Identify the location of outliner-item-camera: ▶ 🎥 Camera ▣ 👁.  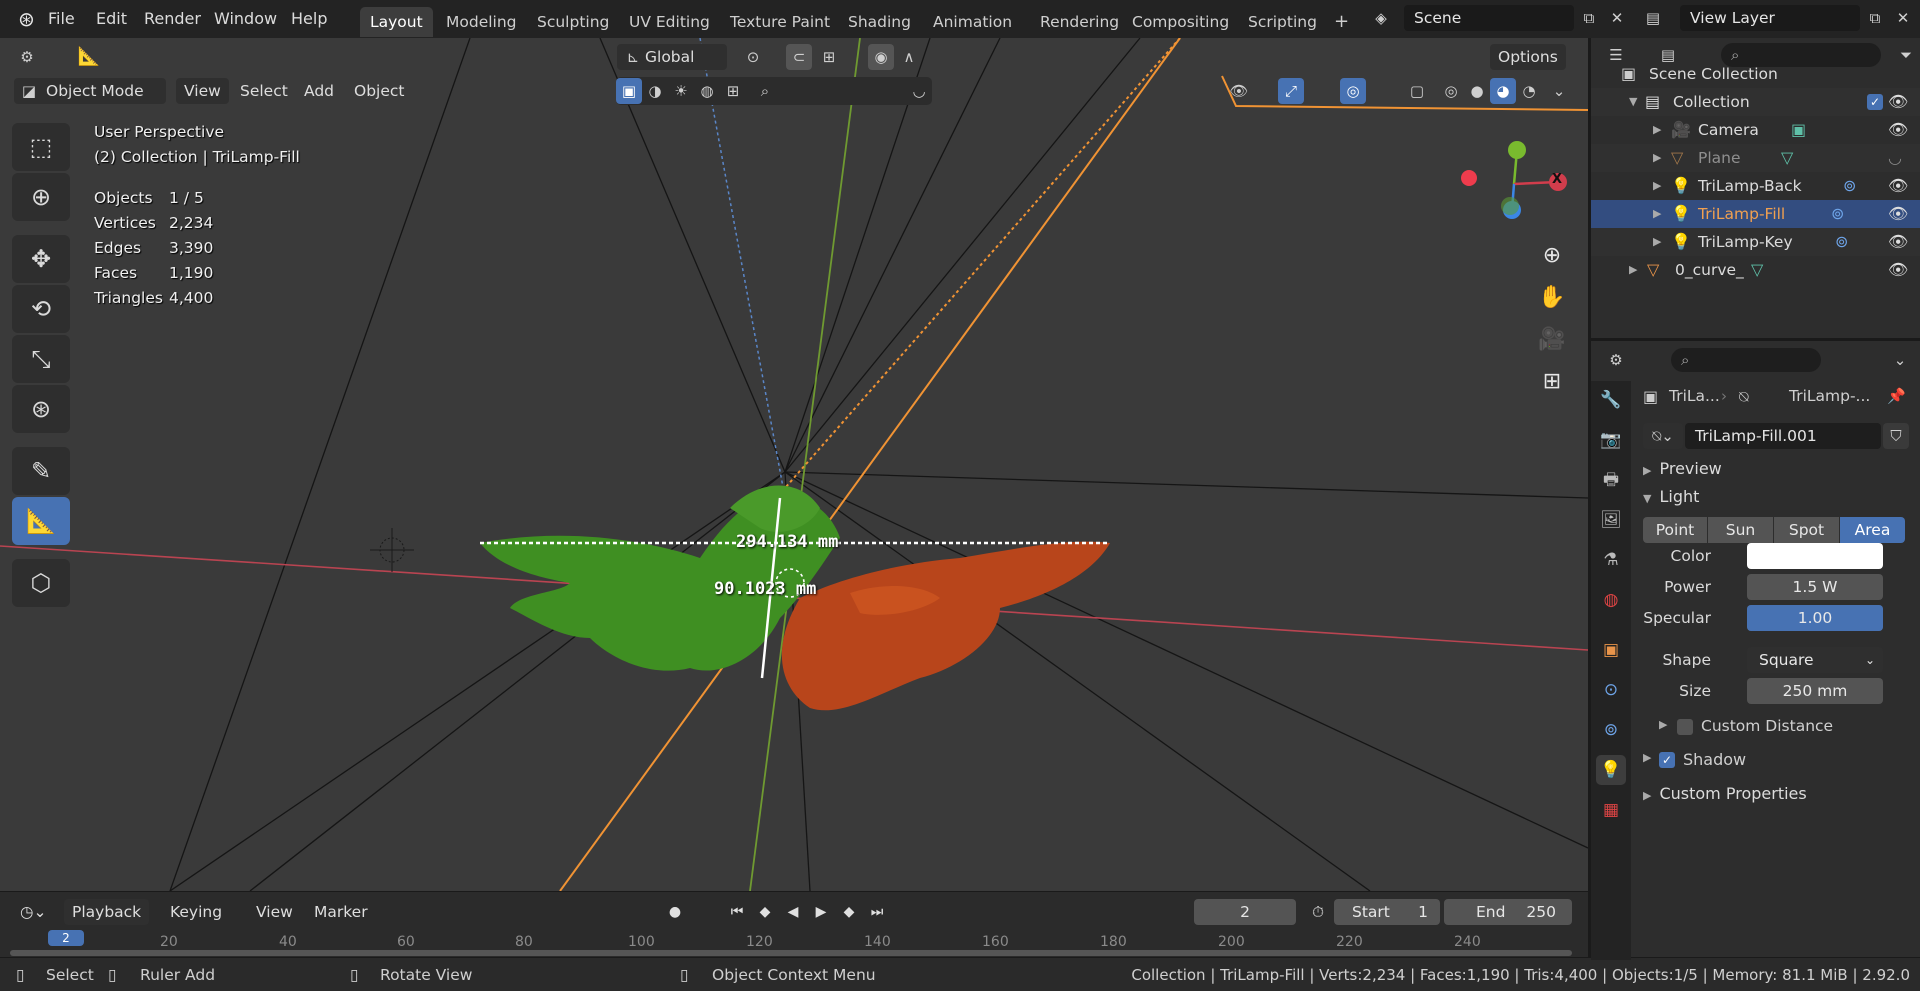
(1755, 130).